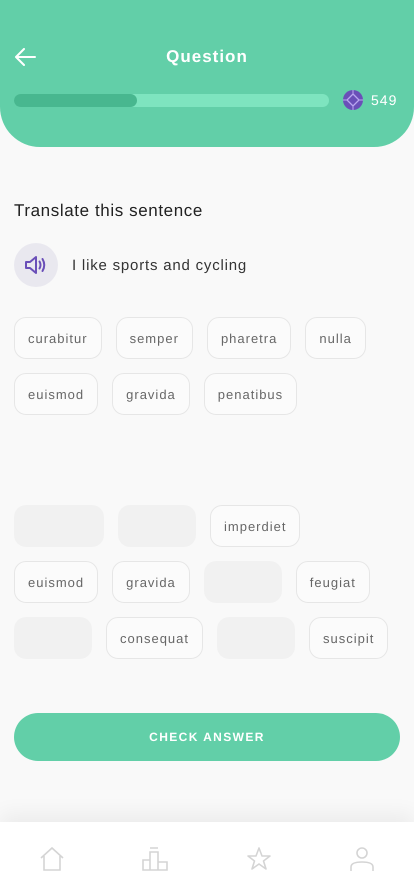 This screenshot has width=414, height=896. What do you see at coordinates (333, 582) in the screenshot?
I see `word-chip: feugiat` at bounding box center [333, 582].